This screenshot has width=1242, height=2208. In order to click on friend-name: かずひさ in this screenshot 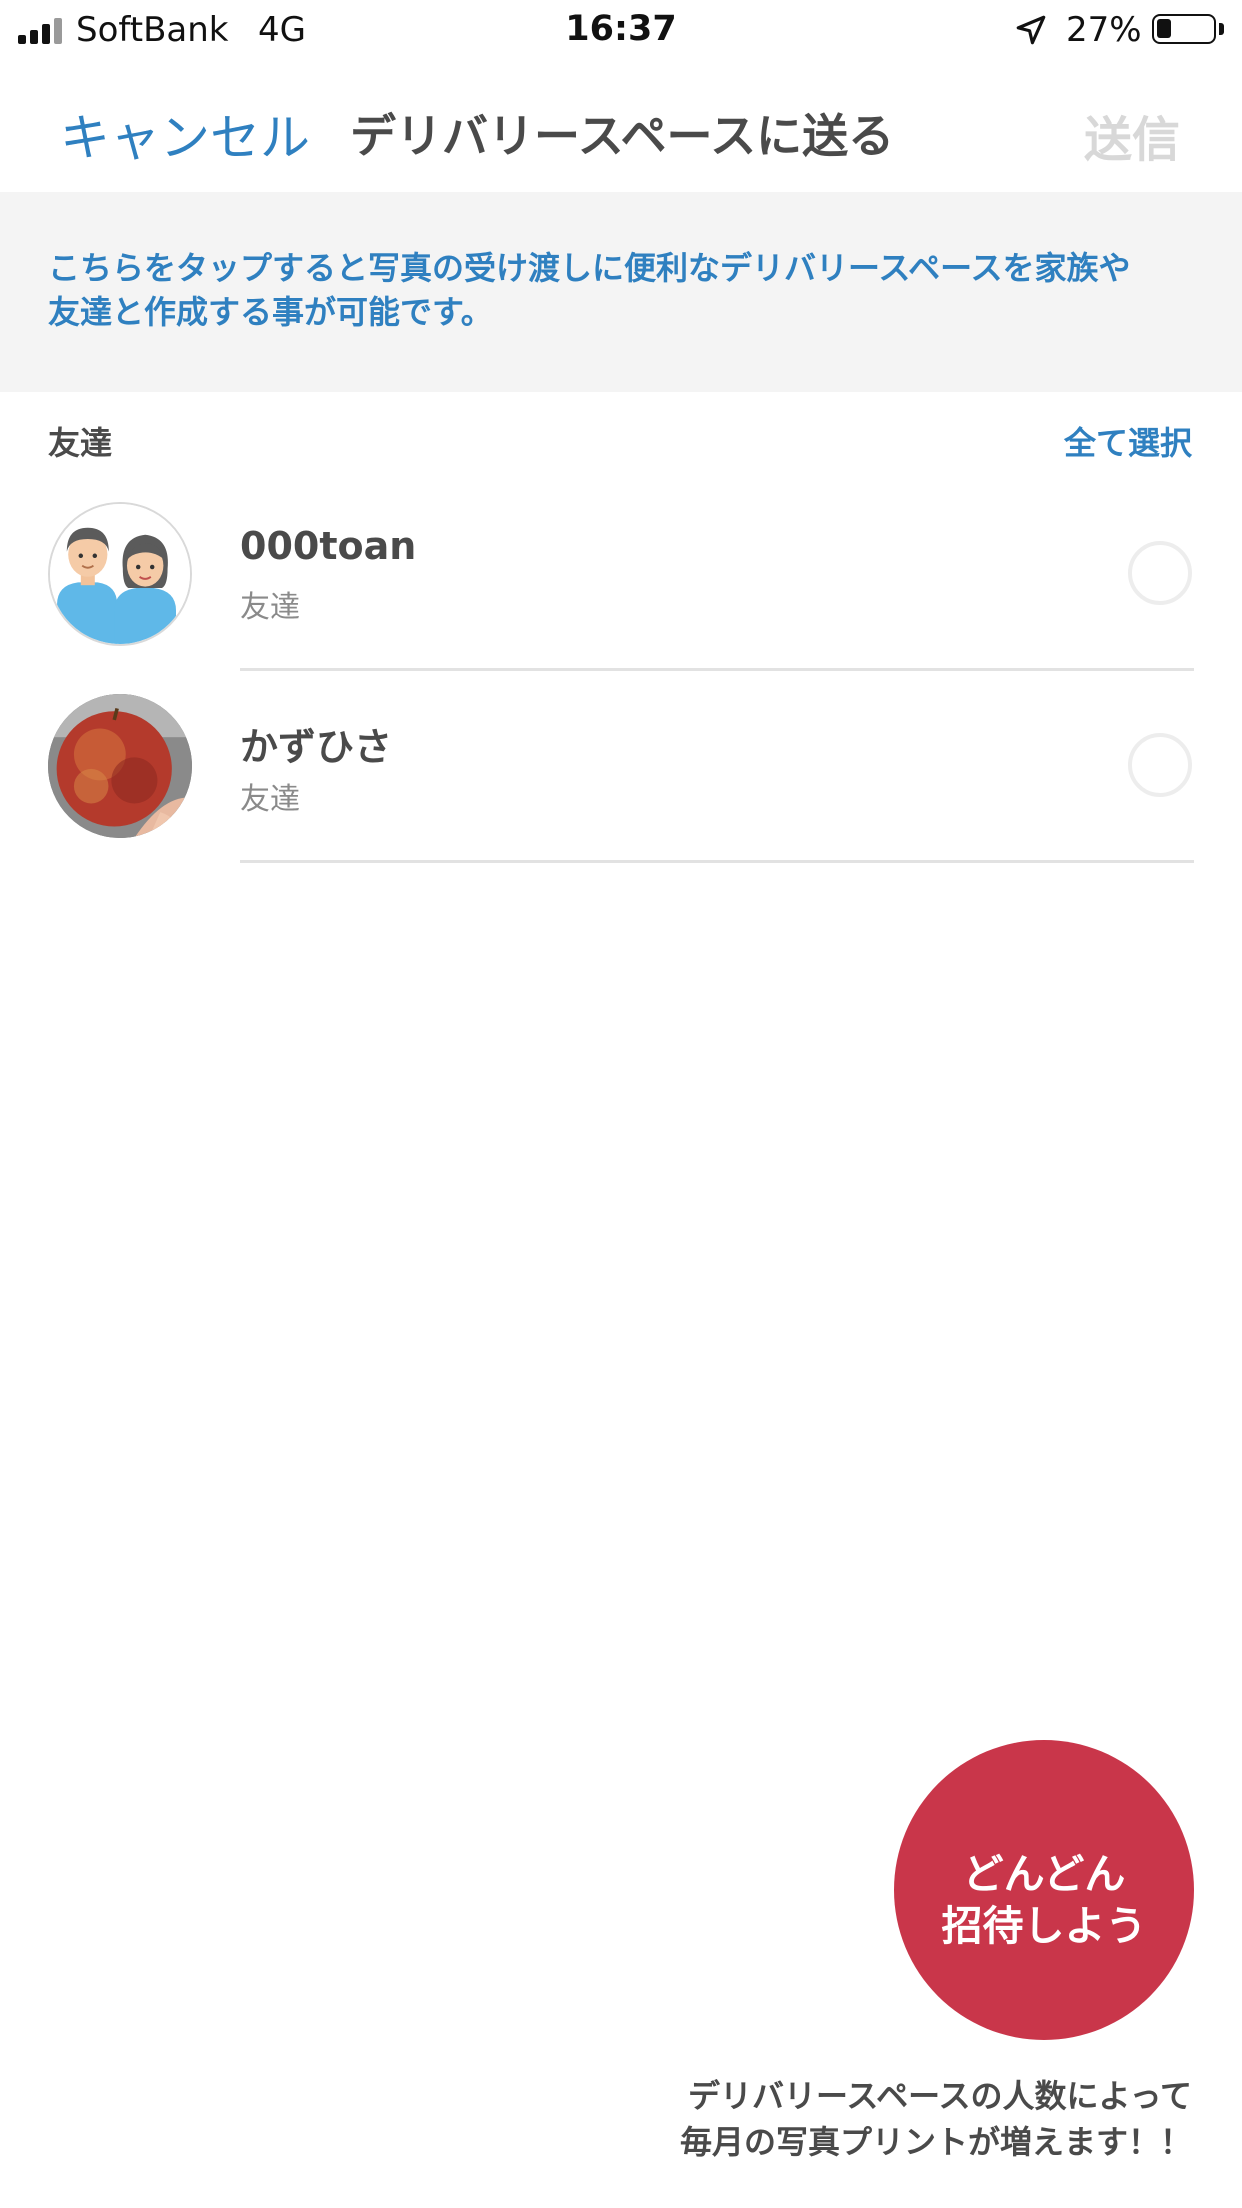, I will do `click(316, 747)`.